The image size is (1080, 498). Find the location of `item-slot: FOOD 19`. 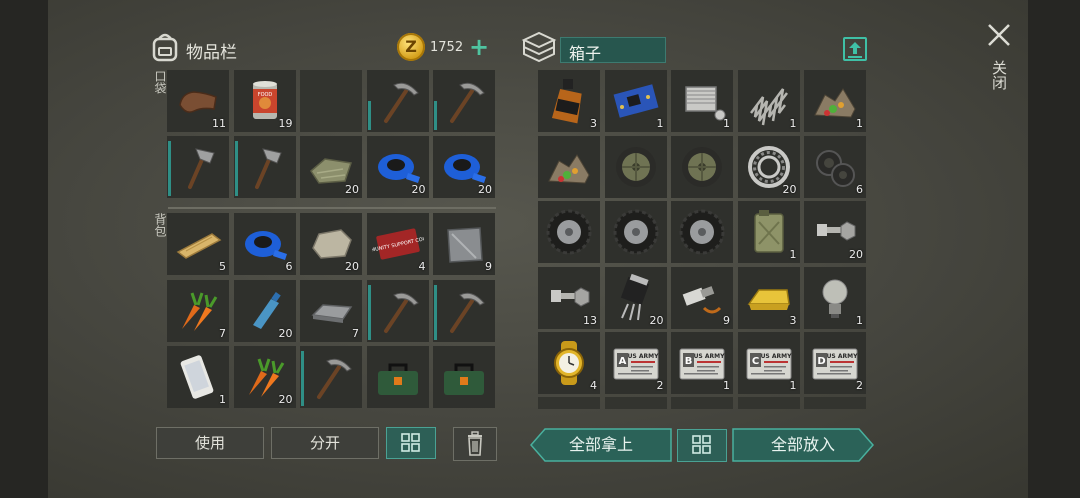

item-slot: FOOD 19 is located at coordinates (264, 101).